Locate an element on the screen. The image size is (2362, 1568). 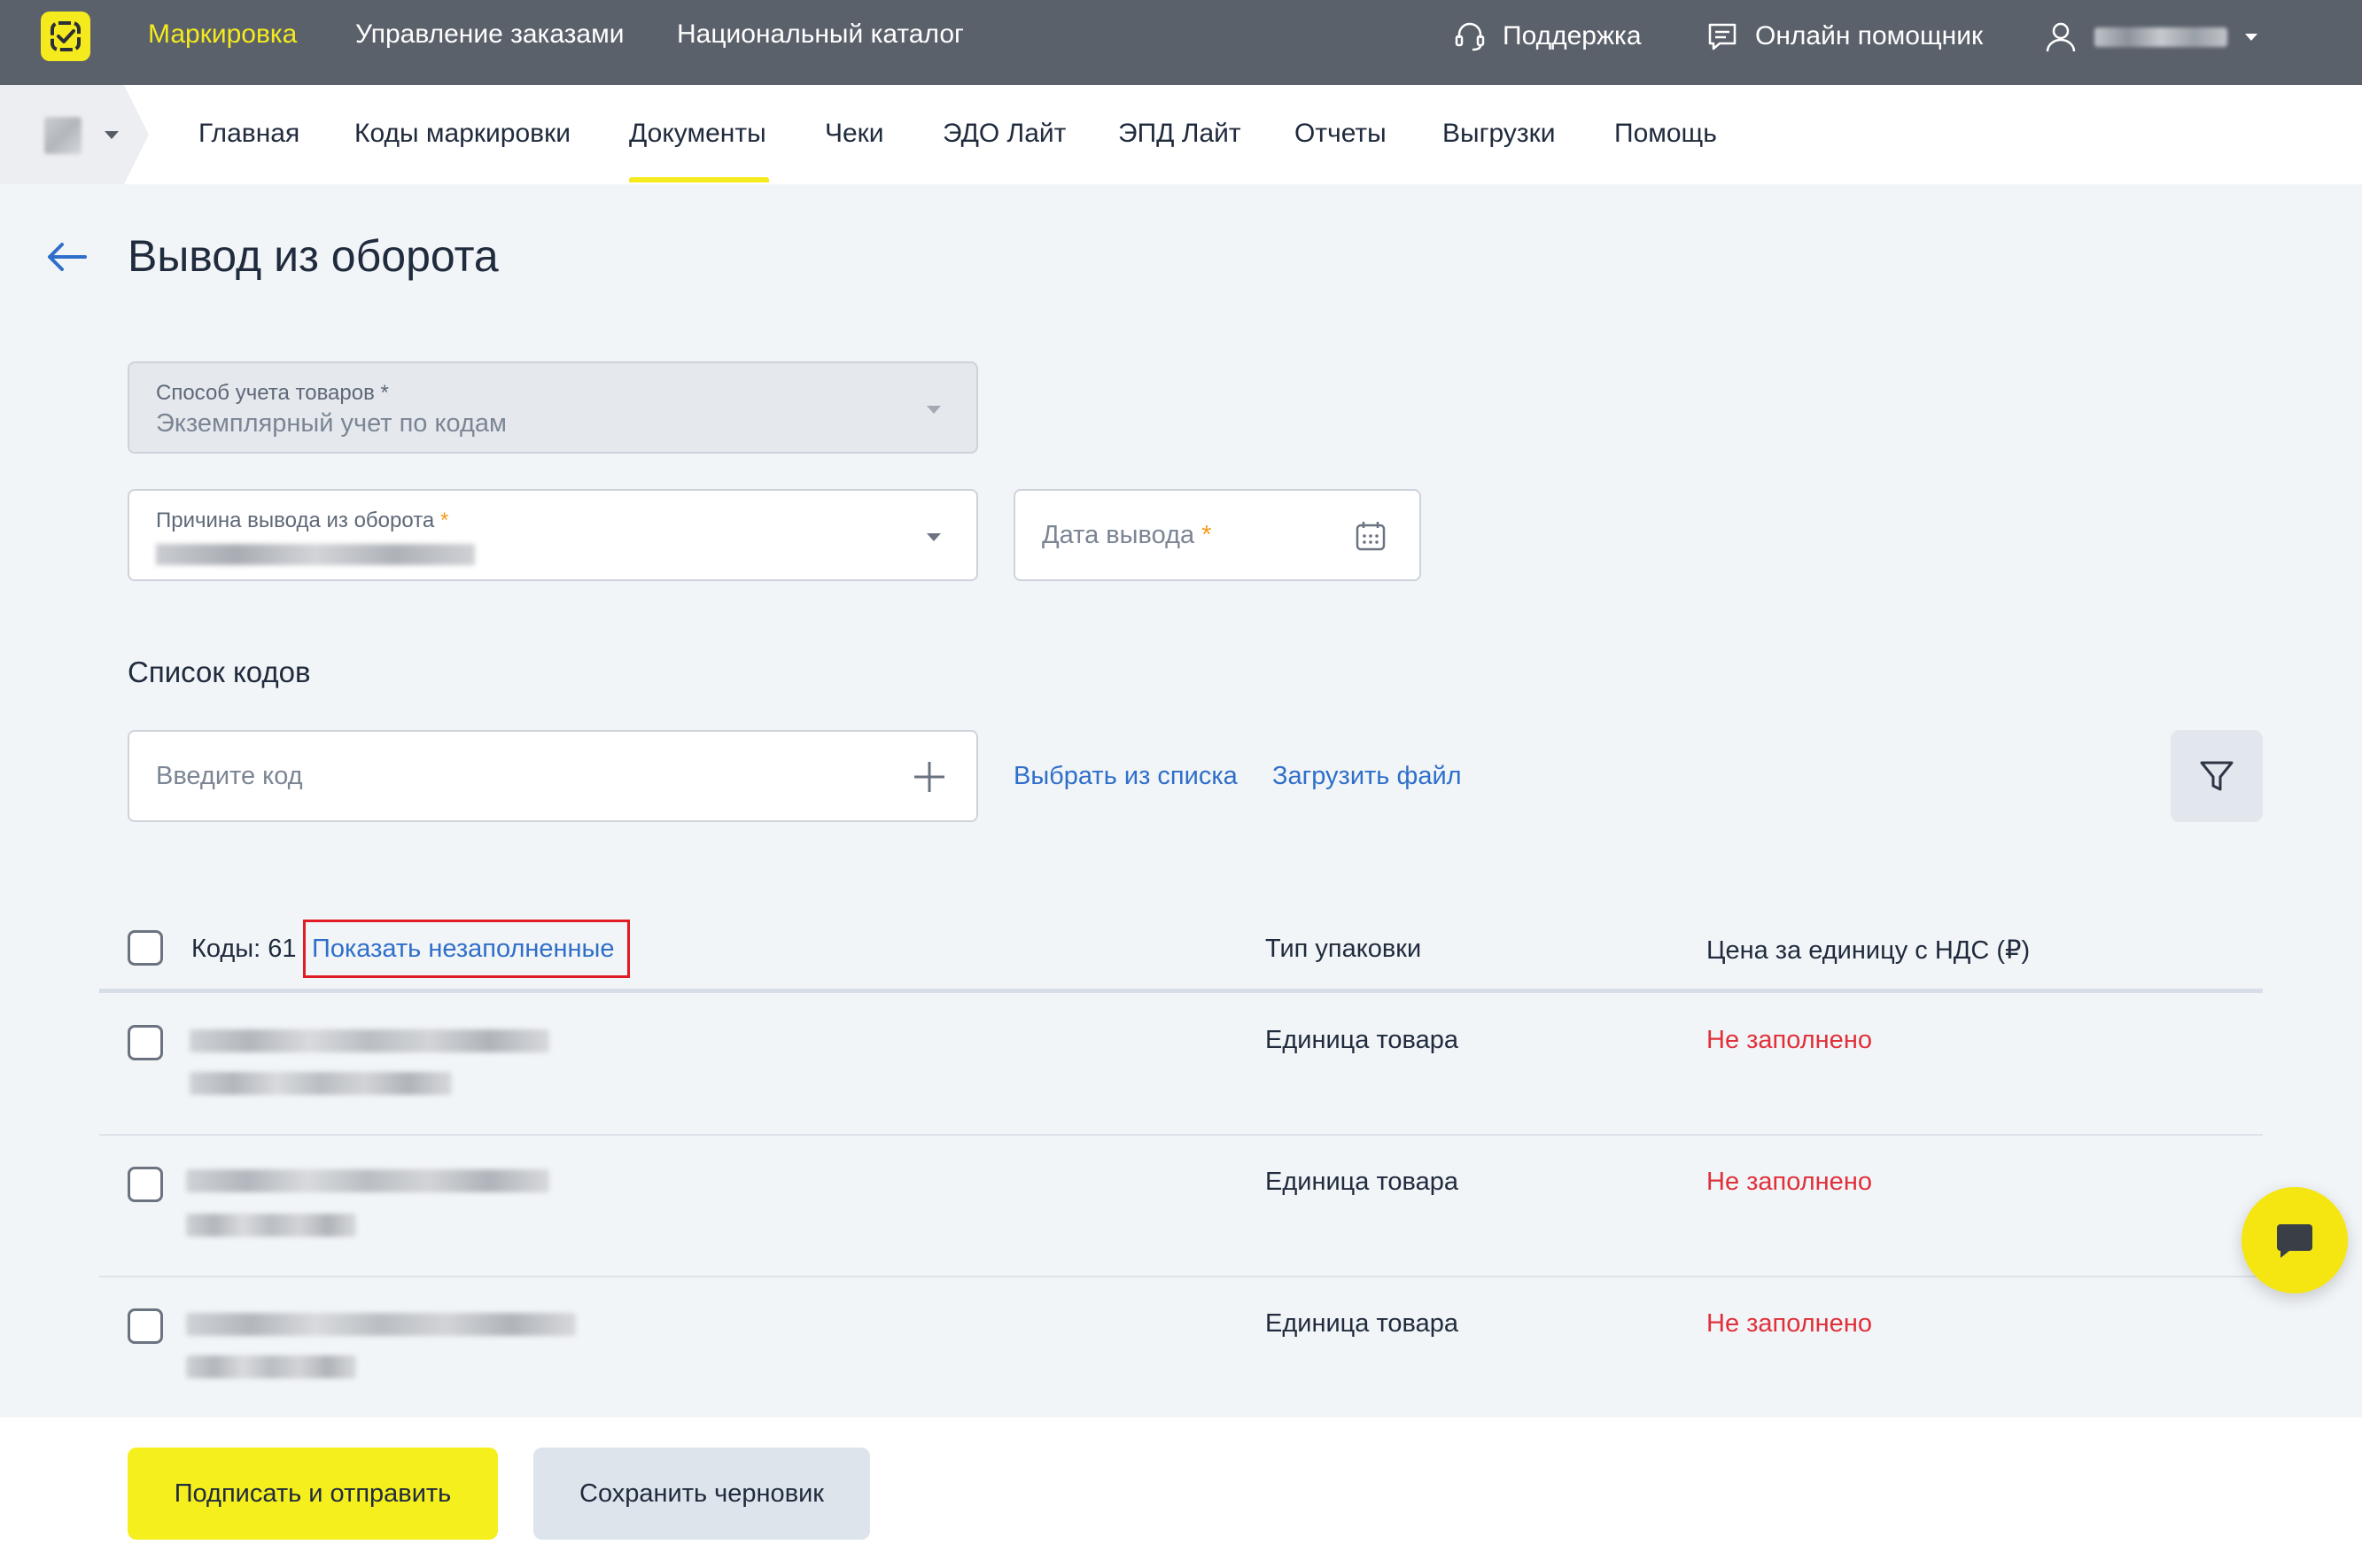
codes-section-title: Список кодов is located at coordinates (219, 672).